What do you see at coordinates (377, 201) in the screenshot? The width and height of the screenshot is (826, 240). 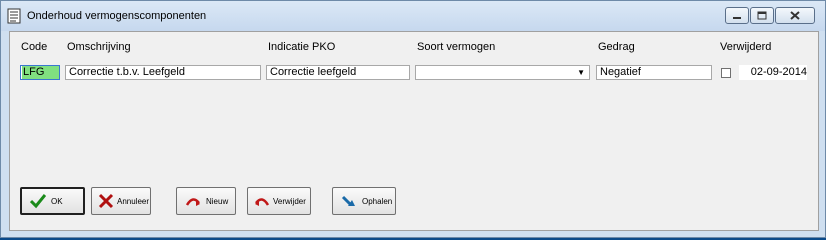 I see `ophalen-label: Ophalen` at bounding box center [377, 201].